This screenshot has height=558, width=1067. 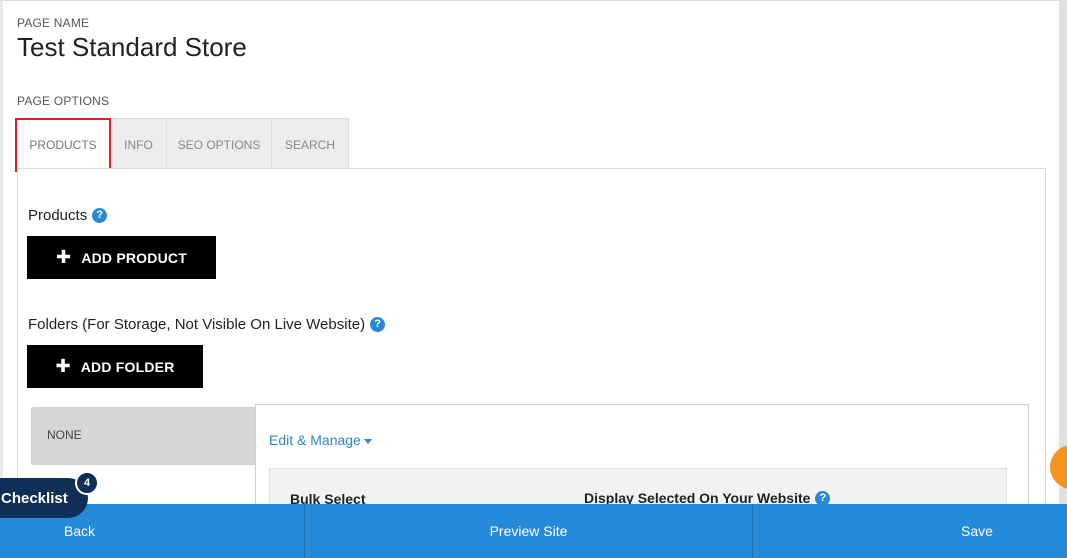 I want to click on scrollbar, so click(x=1063, y=252).